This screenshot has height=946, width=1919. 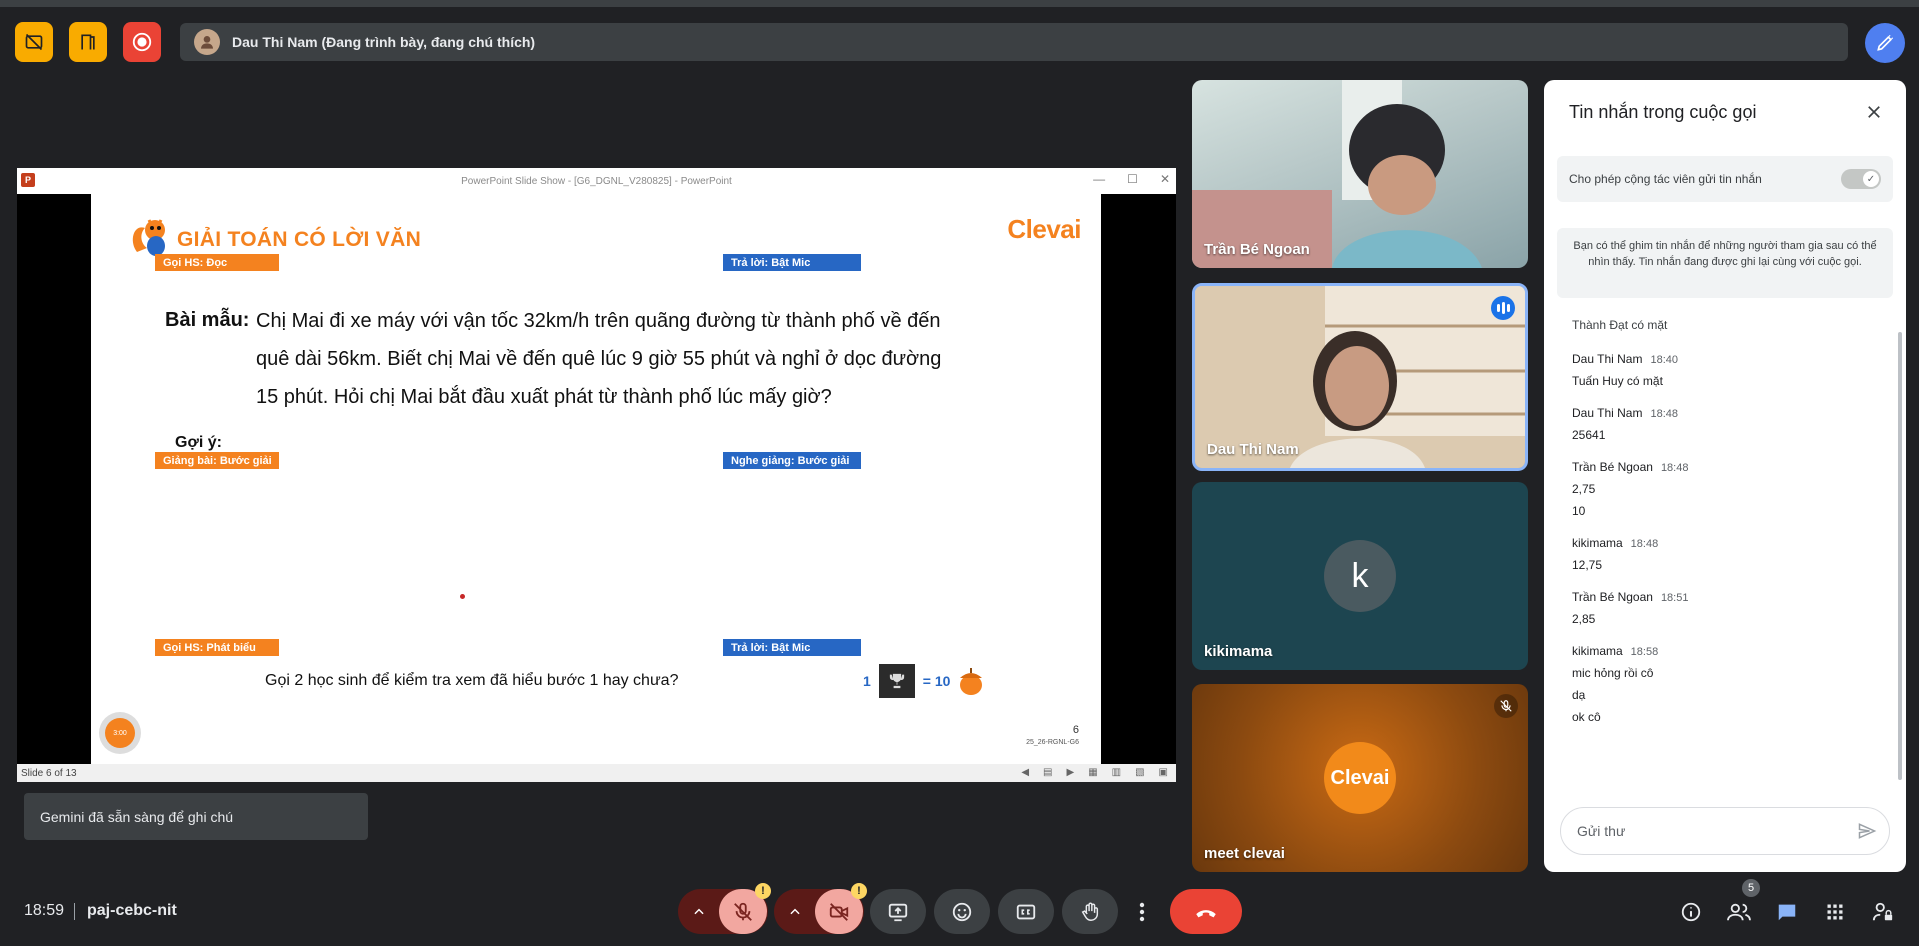 What do you see at coordinates (1360, 174) in the screenshot?
I see `participant-tile: Trần Bé Ngoan` at bounding box center [1360, 174].